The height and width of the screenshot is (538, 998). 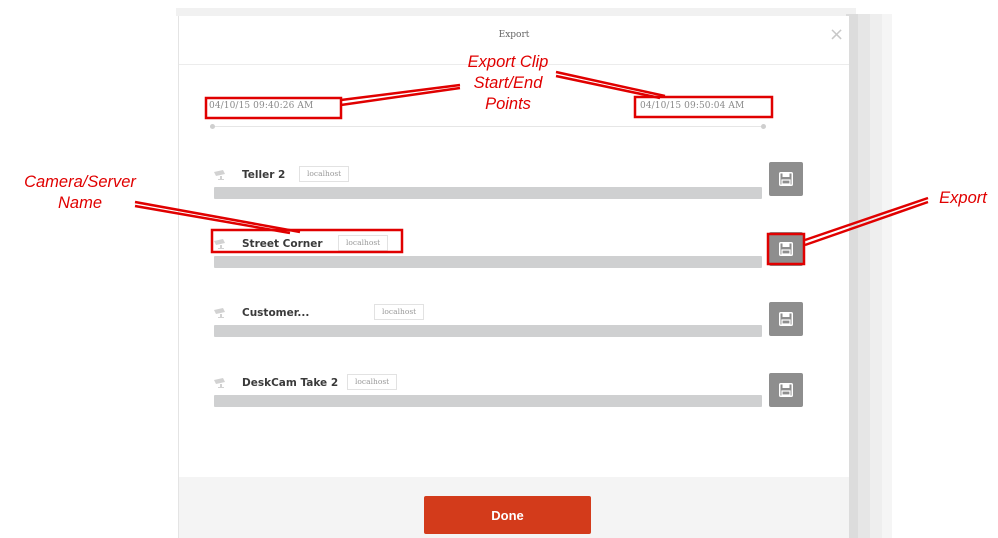 What do you see at coordinates (488, 186) in the screenshot?
I see `camera-row: Teller 2 localhost` at bounding box center [488, 186].